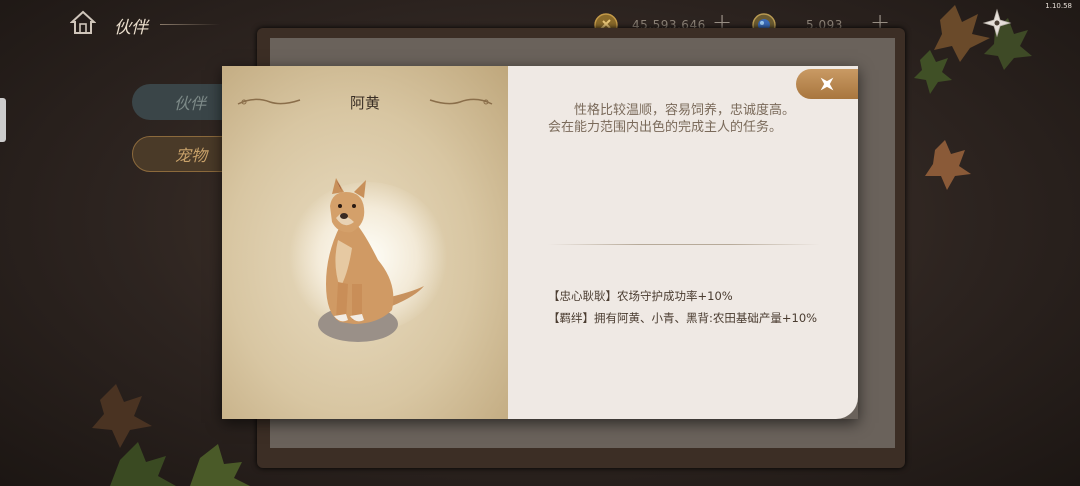 The height and width of the screenshot is (486, 1080). What do you see at coordinates (683, 318) in the screenshot?
I see `skill-line: 【羁绊】拥有阿黄、小青、黑背:农田基础产量+10%` at bounding box center [683, 318].